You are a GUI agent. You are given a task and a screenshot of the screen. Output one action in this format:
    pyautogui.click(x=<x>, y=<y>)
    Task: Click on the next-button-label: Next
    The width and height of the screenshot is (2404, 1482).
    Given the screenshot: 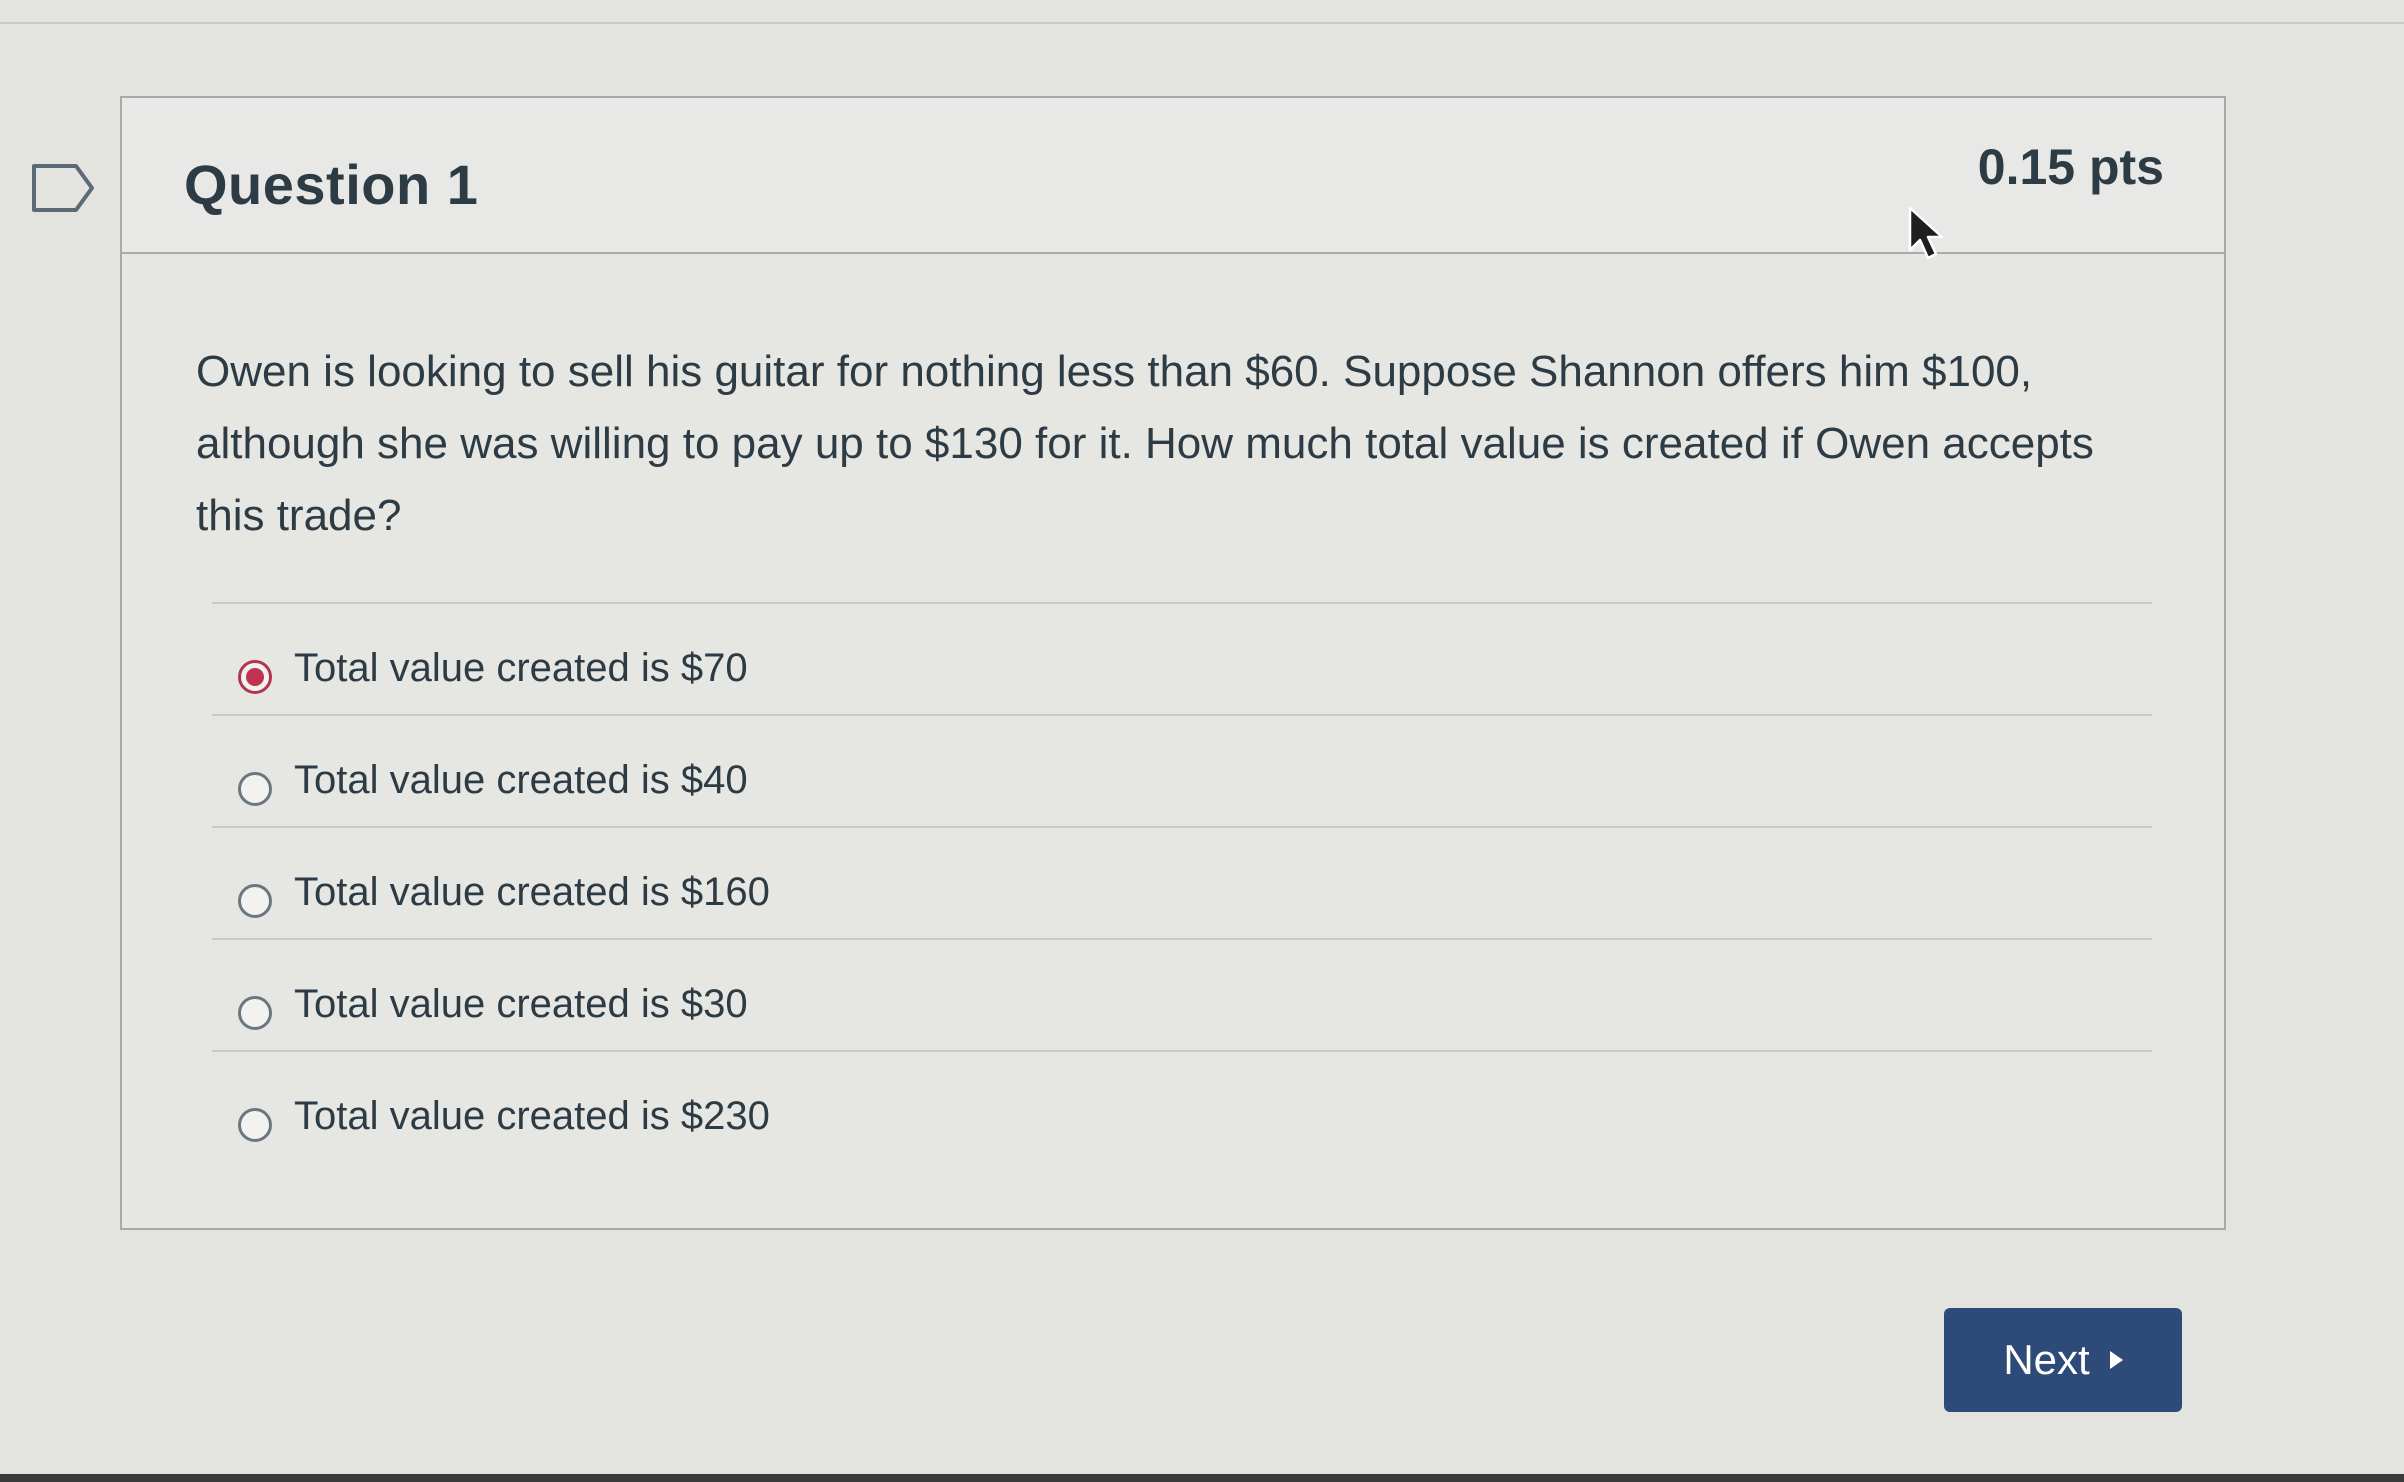 What is the action you would take?
    pyautogui.click(x=2046, y=1359)
    